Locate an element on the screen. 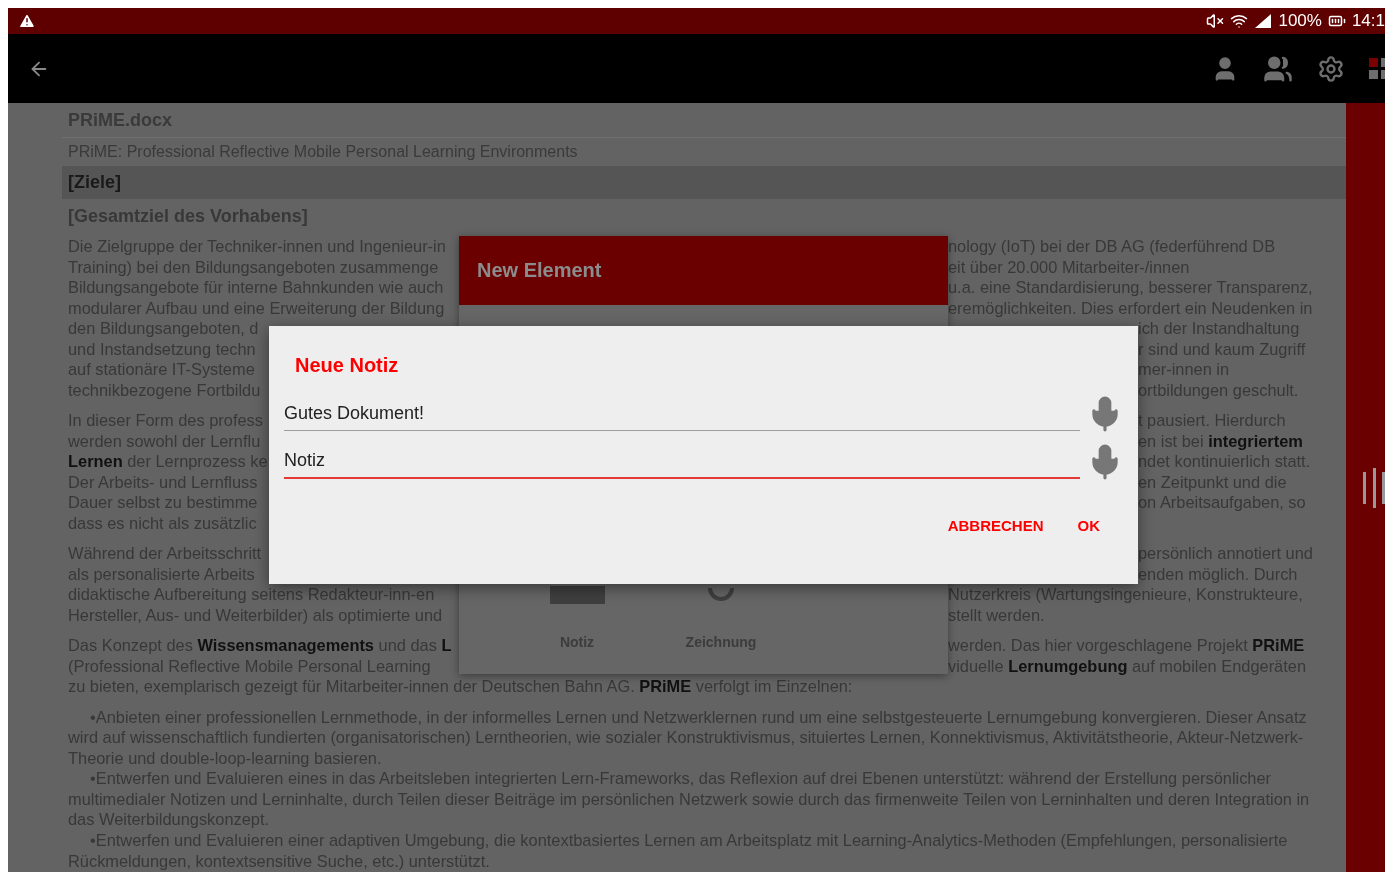 Image resolution: width=1385 pixels, height=872 pixels. drawing-icon is located at coordinates (721, 595).